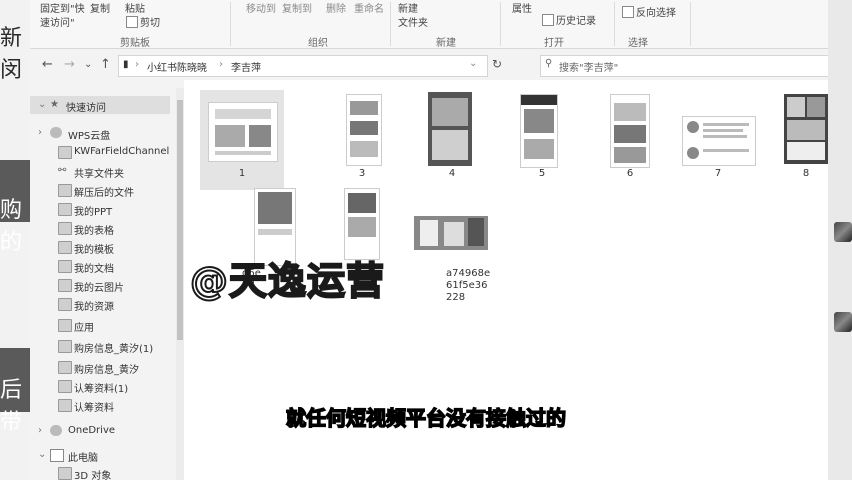  I want to click on file-item: 8, so click(796, 140).